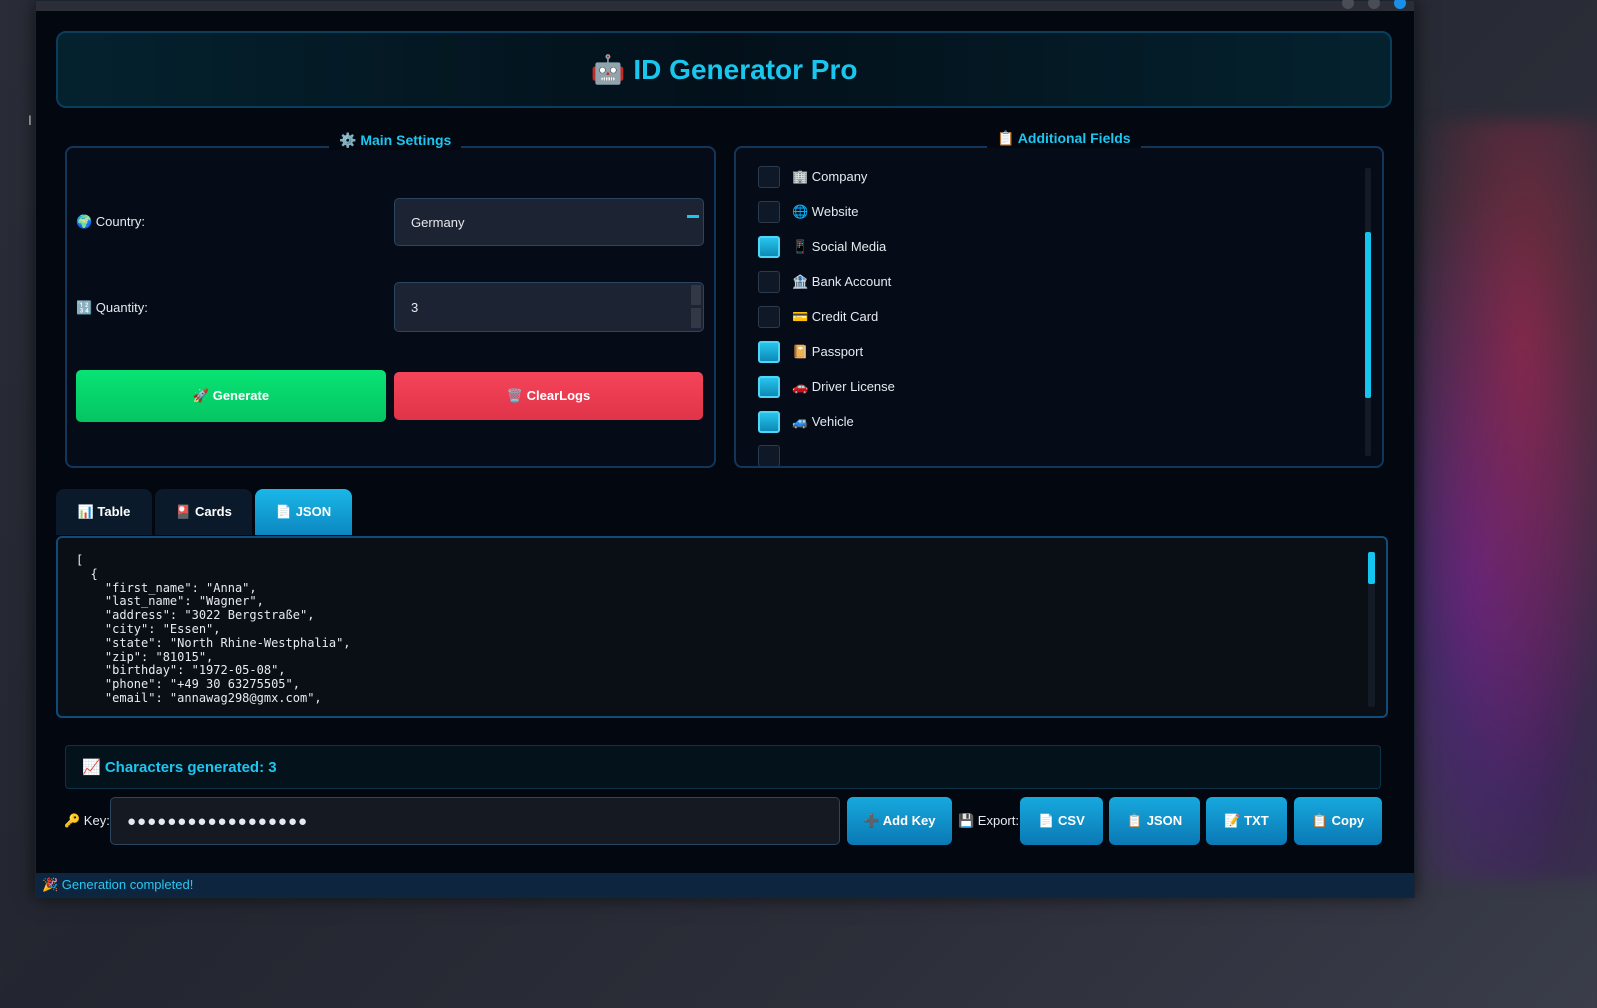  What do you see at coordinates (1338, 821) in the screenshot?
I see `copy-button: 📋 Copy` at bounding box center [1338, 821].